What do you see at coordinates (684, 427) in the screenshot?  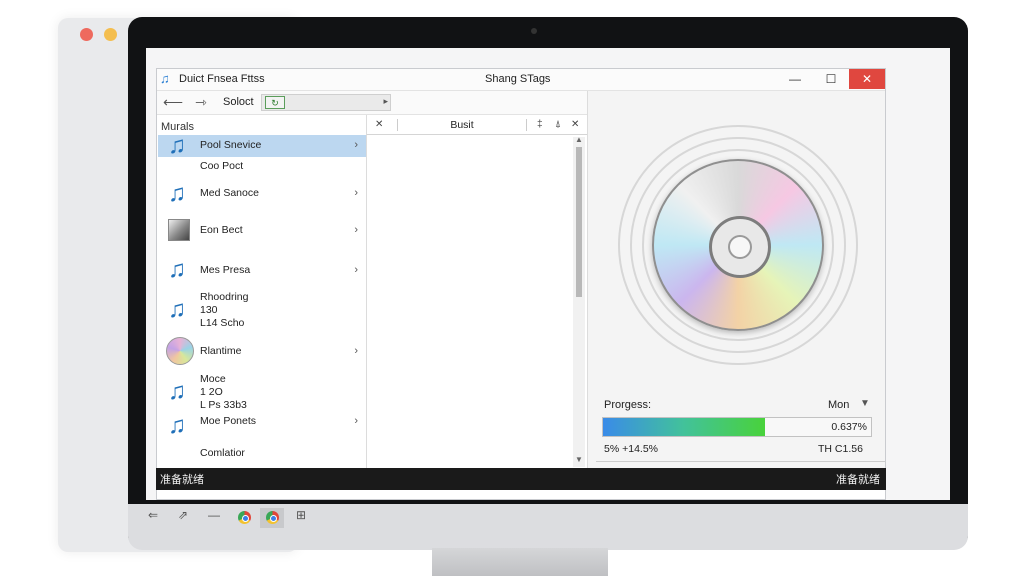 I see `progress-fill` at bounding box center [684, 427].